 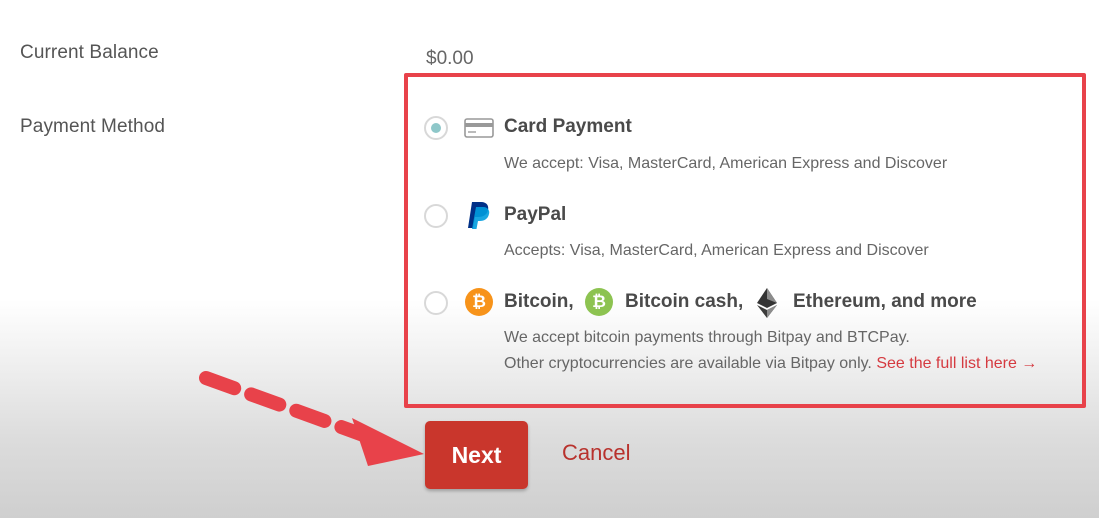 I want to click on current-balance-label: Current Balance, so click(x=89, y=52).